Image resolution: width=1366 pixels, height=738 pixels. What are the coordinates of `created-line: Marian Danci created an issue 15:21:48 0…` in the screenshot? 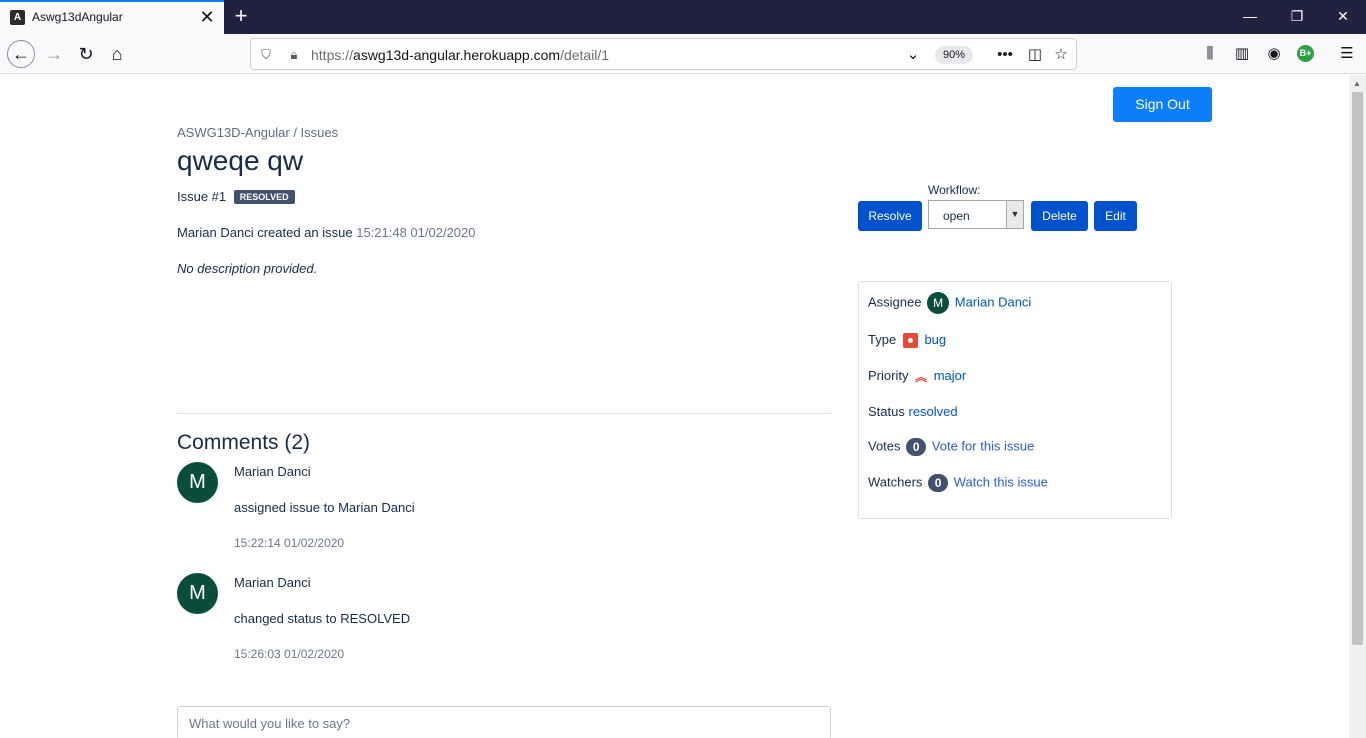 It's located at (326, 232).